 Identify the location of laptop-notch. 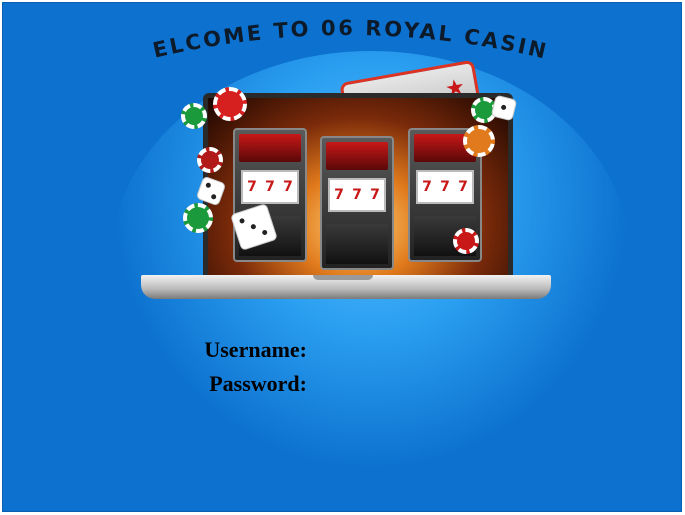
(343, 277).